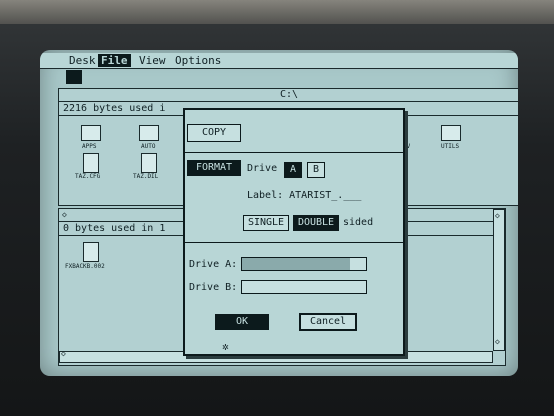 This screenshot has height=416, width=554. What do you see at coordinates (213, 264) in the screenshot?
I see `drive-a-progress-label: Drive A:` at bounding box center [213, 264].